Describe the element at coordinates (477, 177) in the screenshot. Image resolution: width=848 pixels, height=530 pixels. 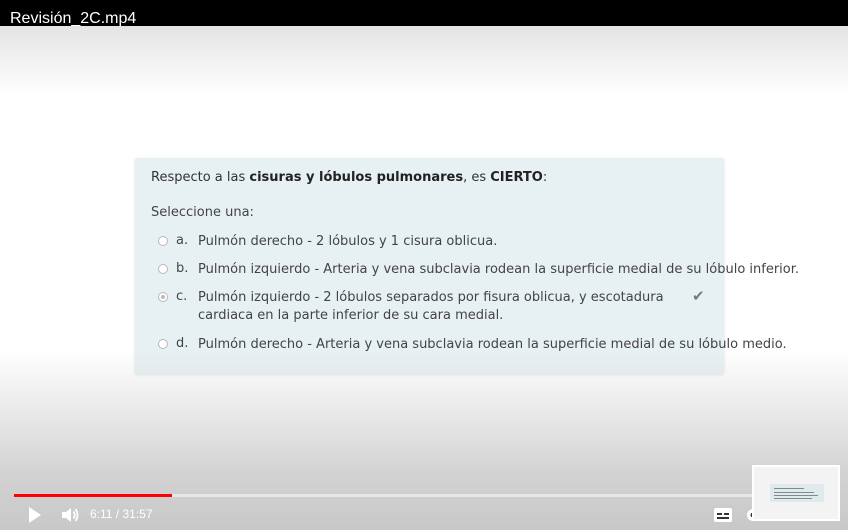
I see `question-text-mid: , es` at that location.